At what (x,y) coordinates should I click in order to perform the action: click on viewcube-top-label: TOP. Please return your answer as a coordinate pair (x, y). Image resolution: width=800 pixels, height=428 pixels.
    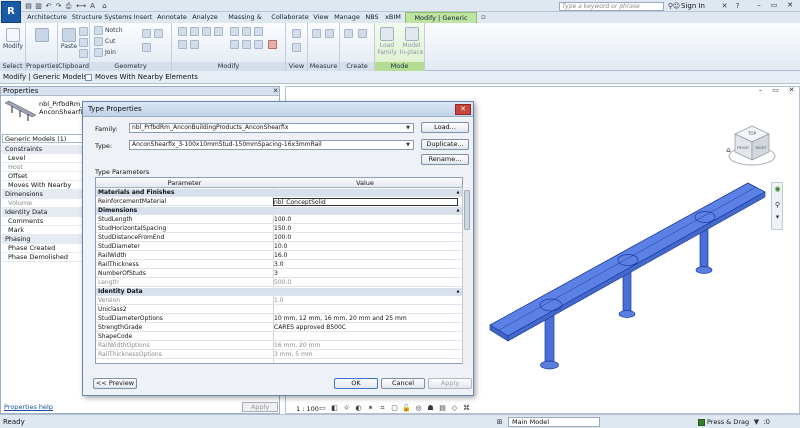
    Looking at the image, I should click on (752, 133).